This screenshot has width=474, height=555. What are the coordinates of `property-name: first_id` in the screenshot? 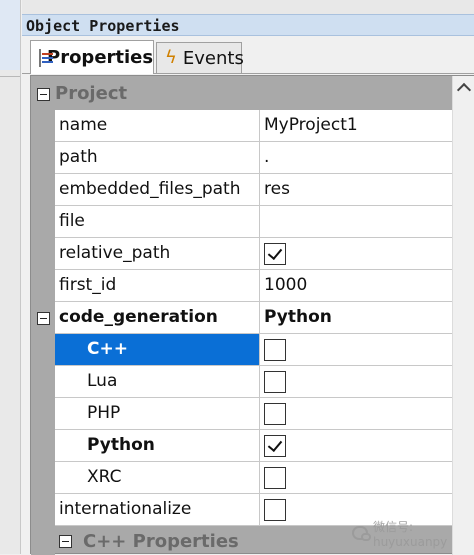 It's located at (157, 286).